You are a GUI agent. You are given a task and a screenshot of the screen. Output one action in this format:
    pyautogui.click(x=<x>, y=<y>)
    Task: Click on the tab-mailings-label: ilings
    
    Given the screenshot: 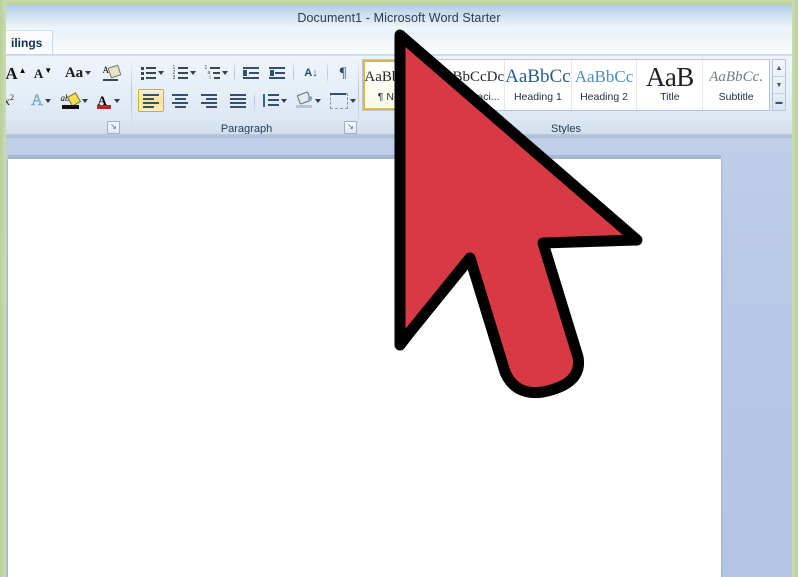 What is the action you would take?
    pyautogui.click(x=27, y=43)
    